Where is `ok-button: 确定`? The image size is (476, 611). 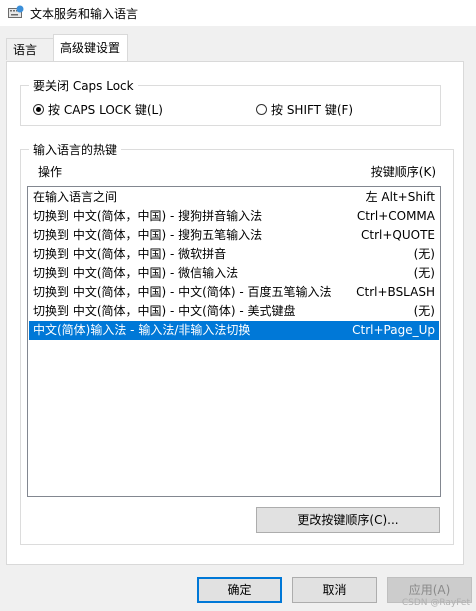
ok-button: 确定 is located at coordinates (239, 590).